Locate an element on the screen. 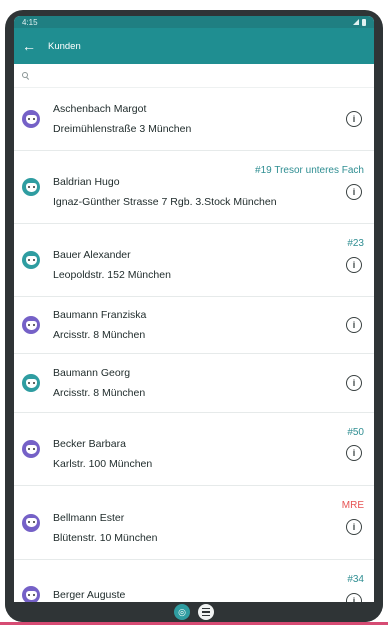 This screenshot has width=388, height=625. app-bar: ← Kunden is located at coordinates (194, 46).